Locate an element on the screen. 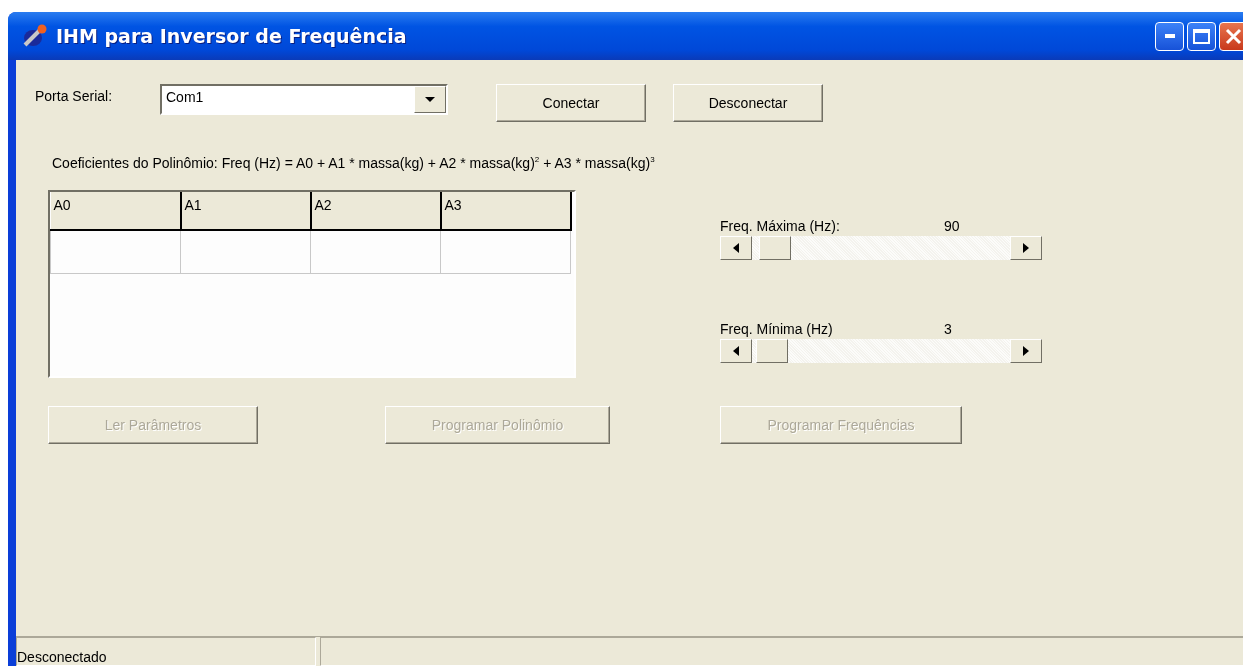 The height and width of the screenshot is (666, 1243). maximize-icon is located at coordinates (1201, 36).